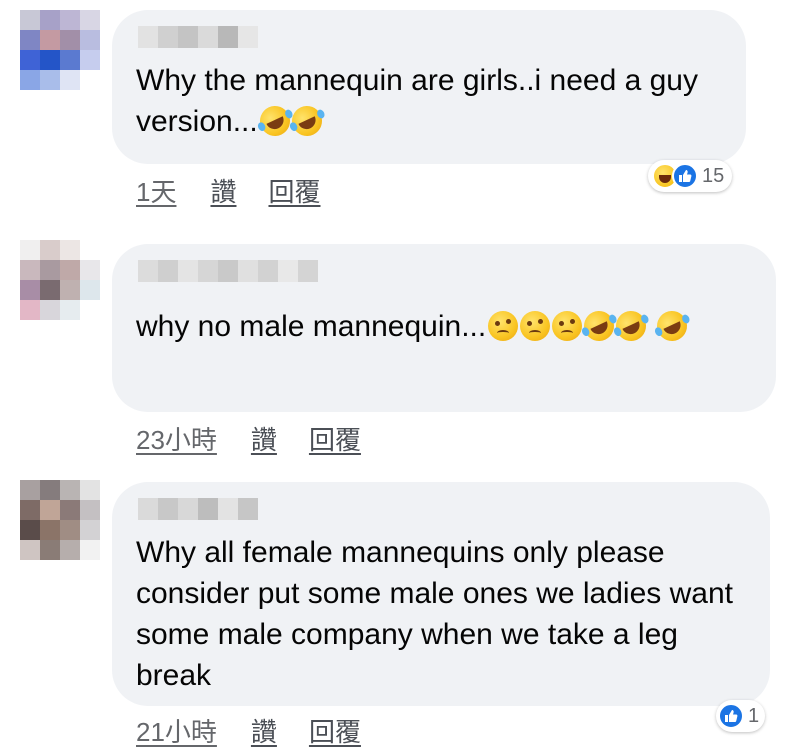  I want to click on reaction-count: 1, so click(754, 715).